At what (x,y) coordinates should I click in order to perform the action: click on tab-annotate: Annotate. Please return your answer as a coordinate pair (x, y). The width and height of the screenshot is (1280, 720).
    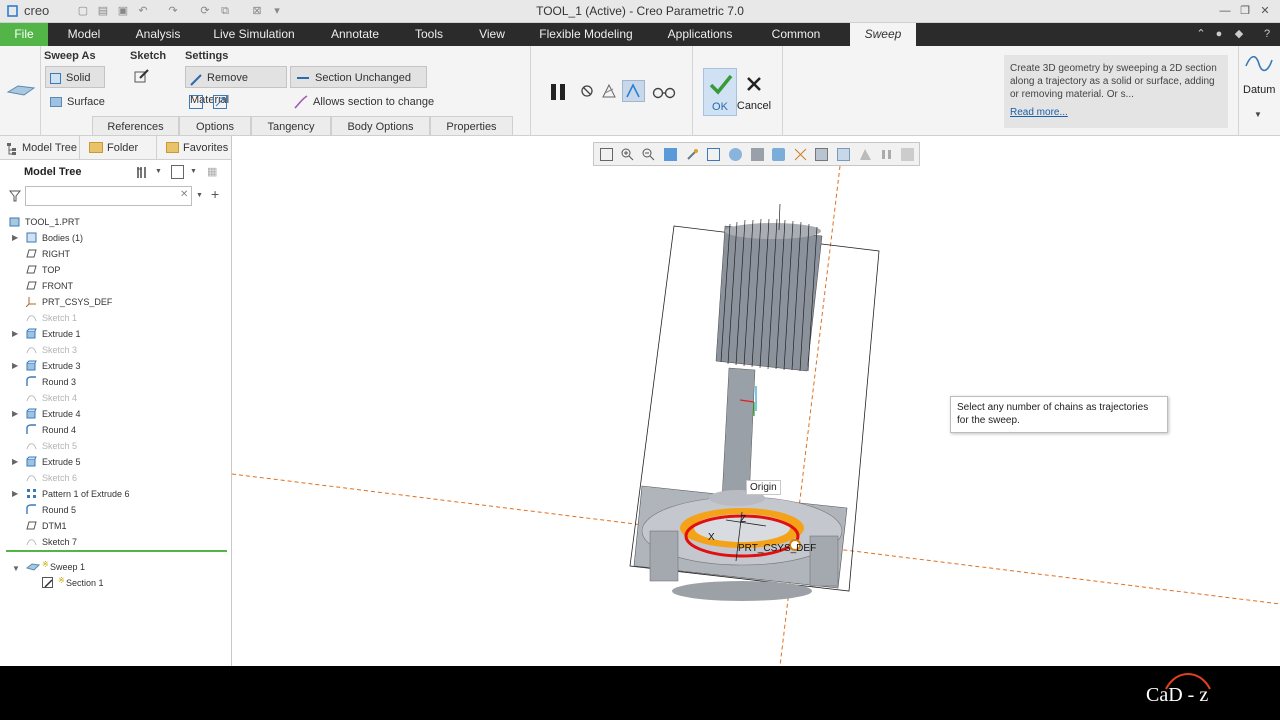
    Looking at the image, I should click on (355, 34).